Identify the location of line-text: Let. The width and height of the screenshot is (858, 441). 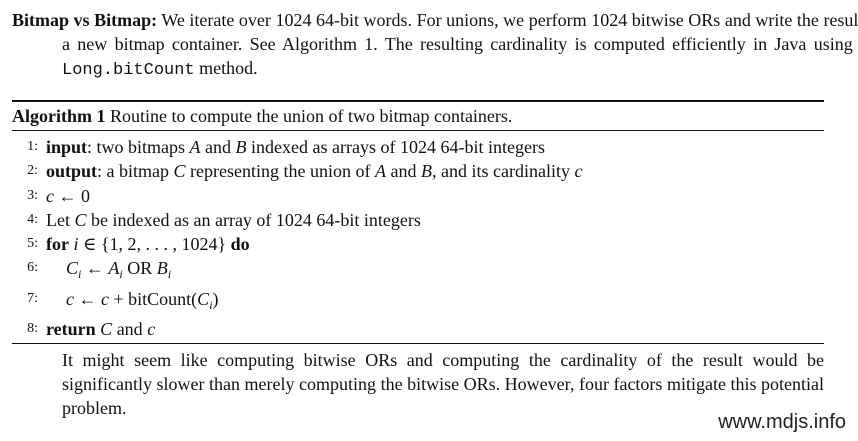
(58, 219).